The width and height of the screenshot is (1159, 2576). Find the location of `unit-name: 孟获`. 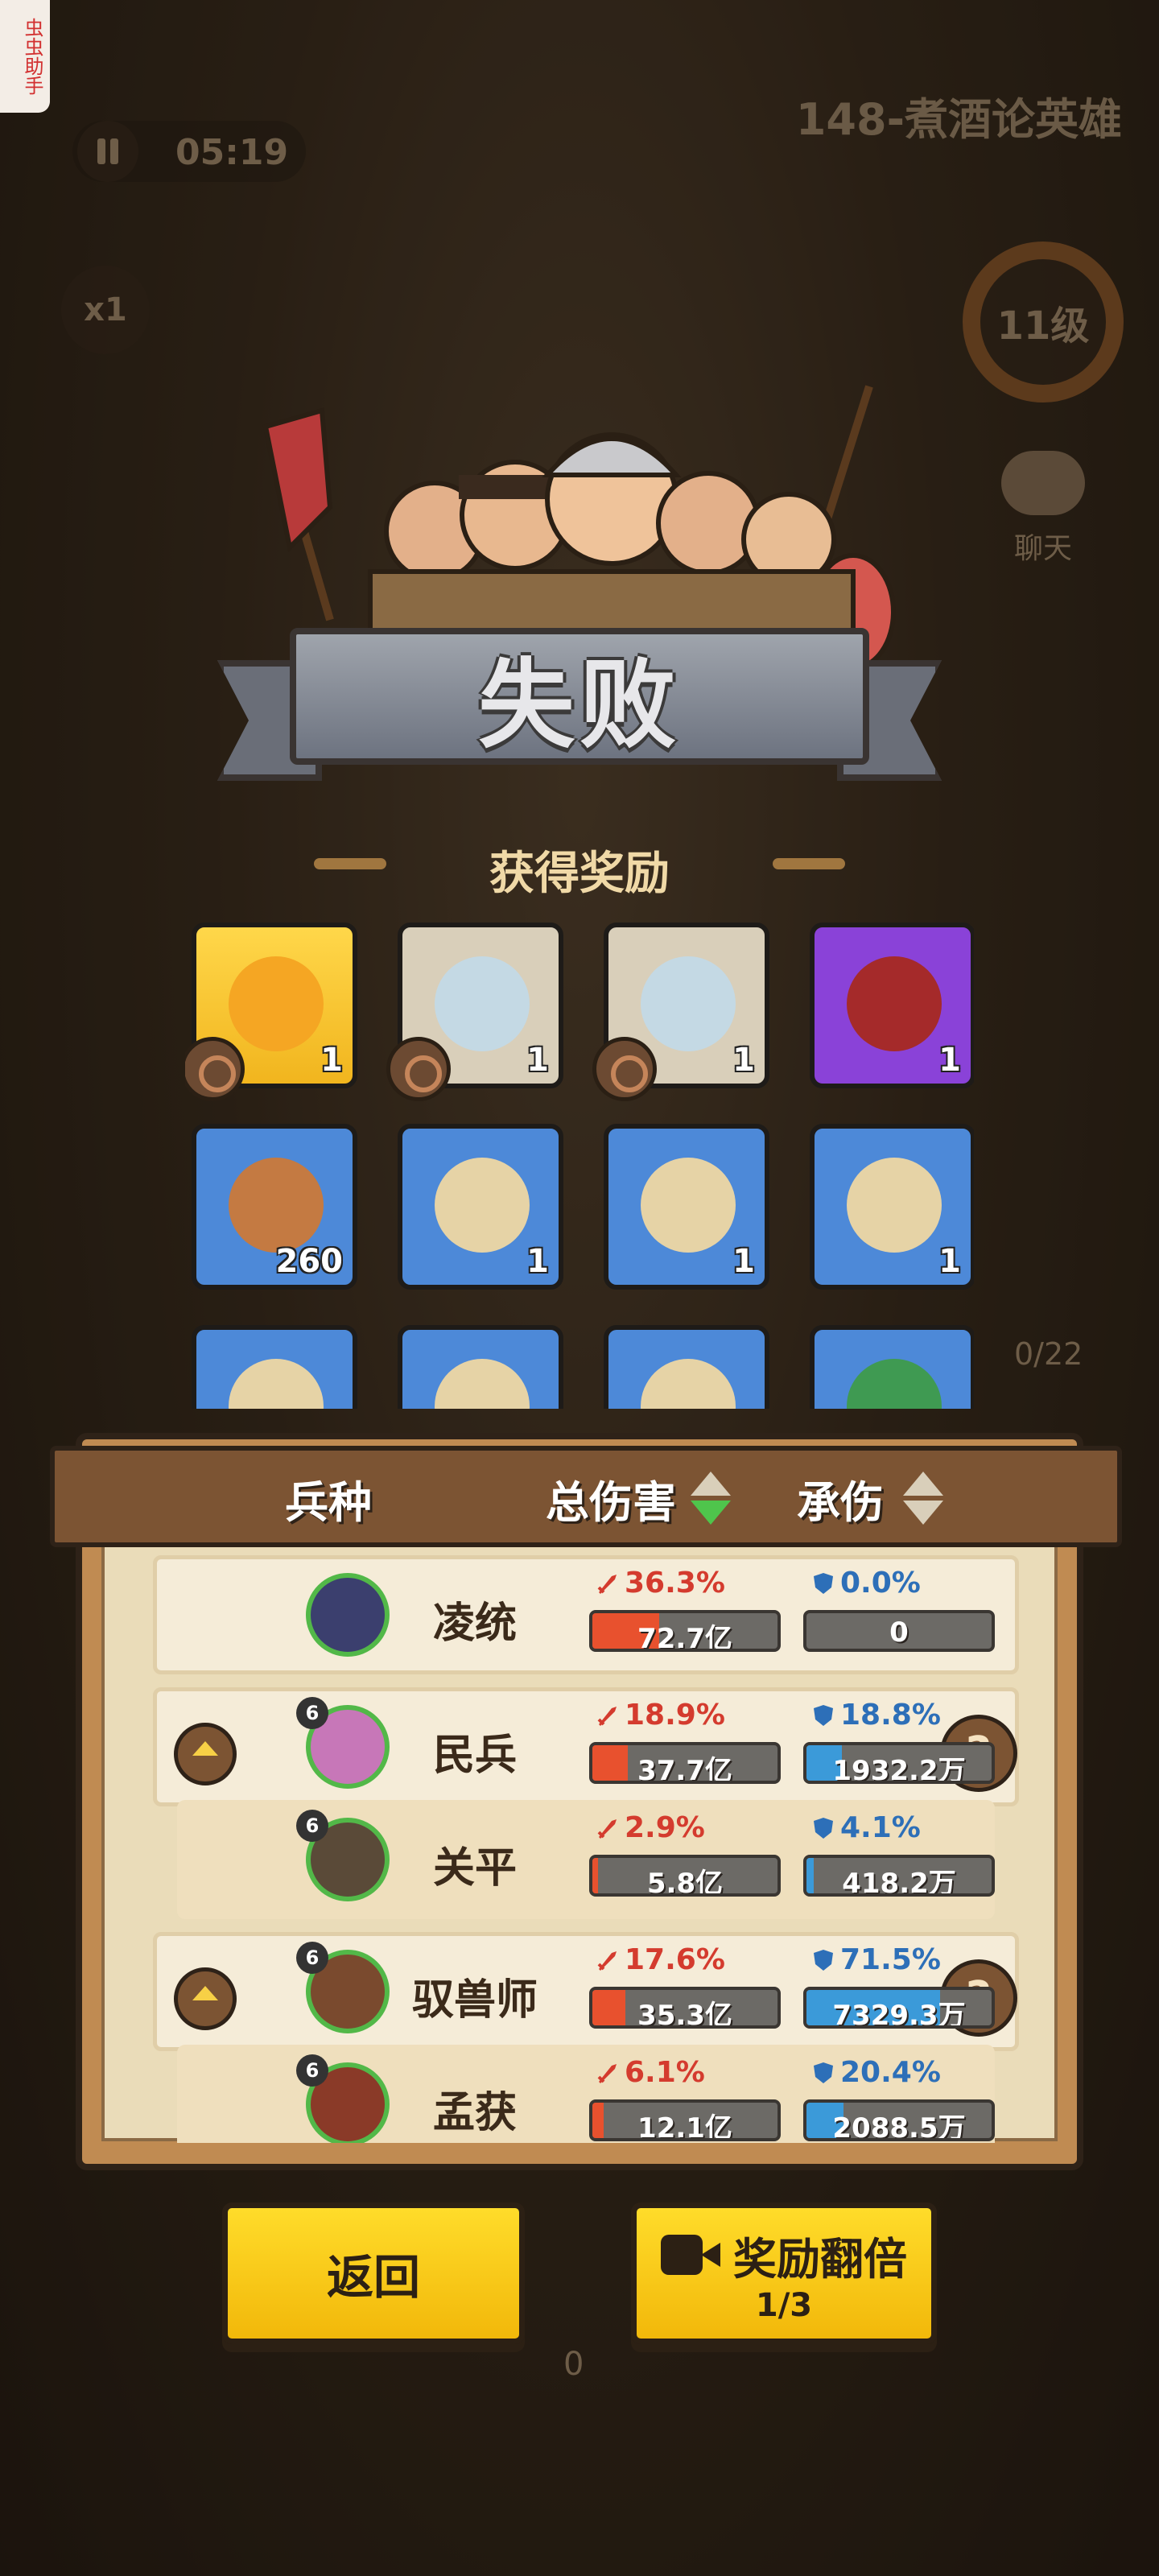

unit-name: 孟获 is located at coordinates (474, 2113).